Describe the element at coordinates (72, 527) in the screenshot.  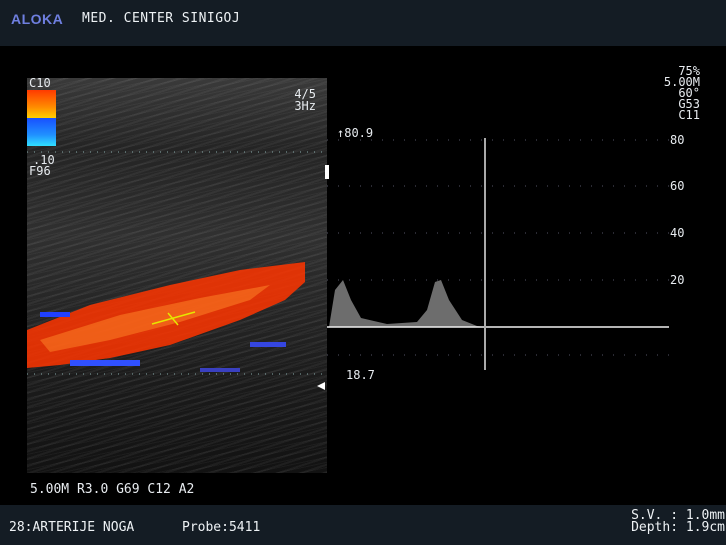
I see `exam-name: 28:ARTERIJE NOGA` at that location.